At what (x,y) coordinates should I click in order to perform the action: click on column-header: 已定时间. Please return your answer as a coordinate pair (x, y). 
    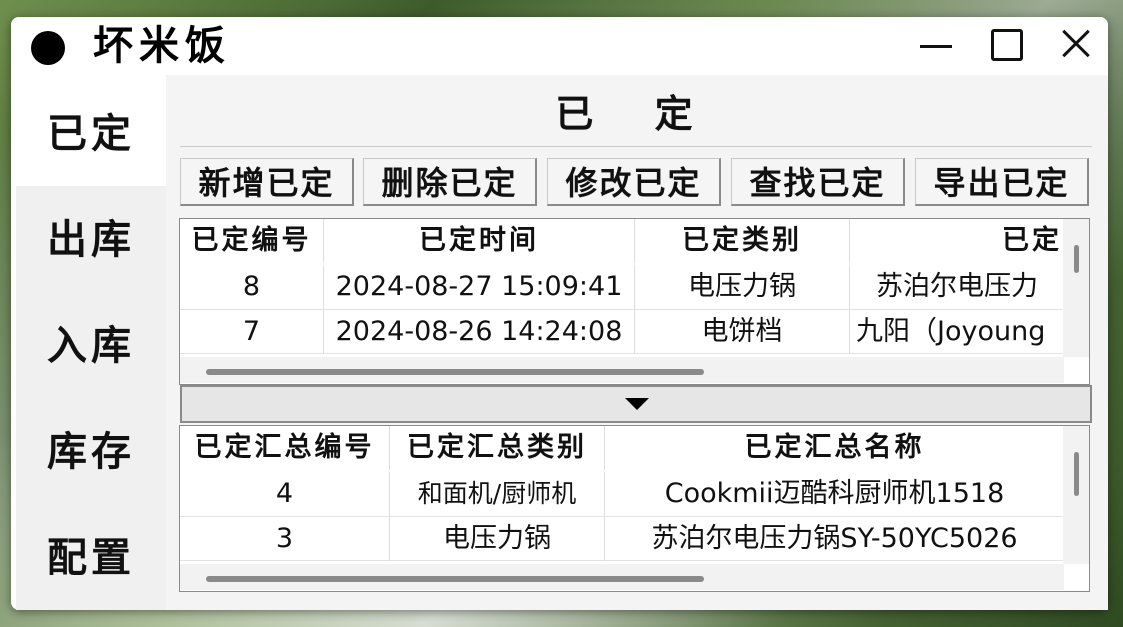
    Looking at the image, I should click on (479, 241).